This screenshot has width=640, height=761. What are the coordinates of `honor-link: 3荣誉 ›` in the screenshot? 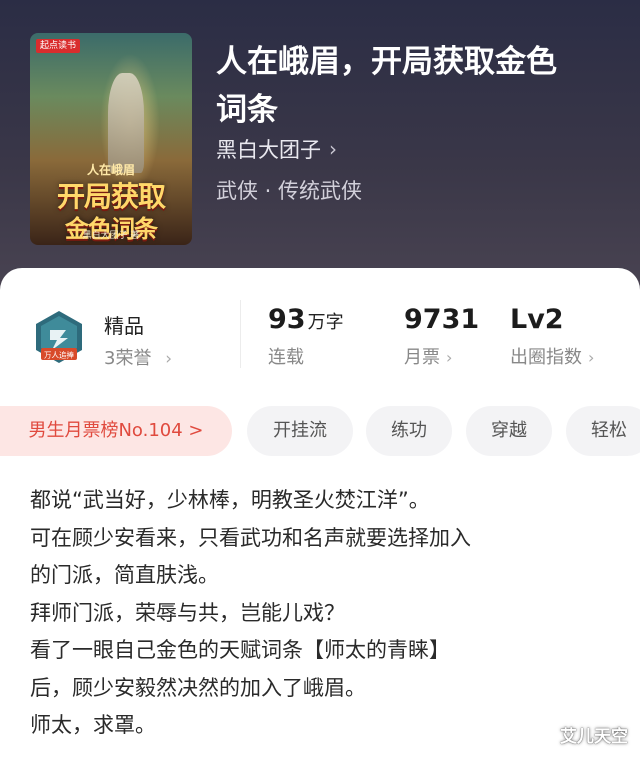 It's located at (138, 357).